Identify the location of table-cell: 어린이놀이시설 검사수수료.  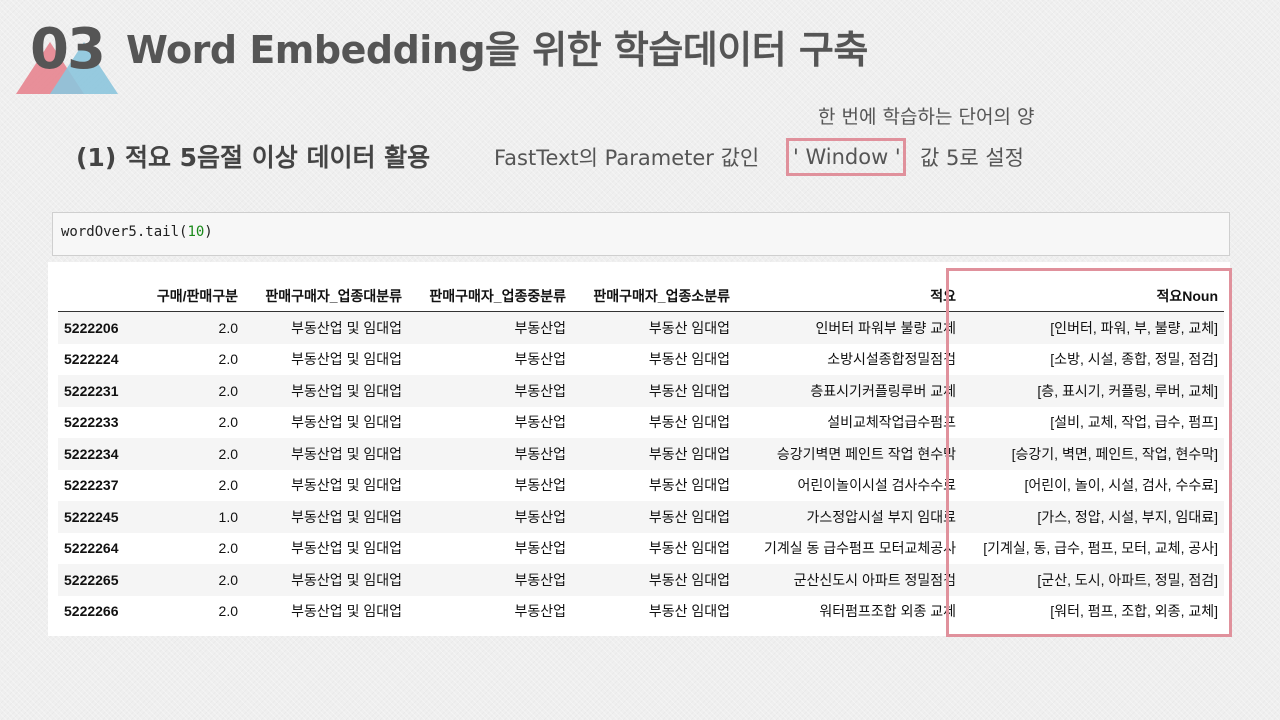
(876, 485).